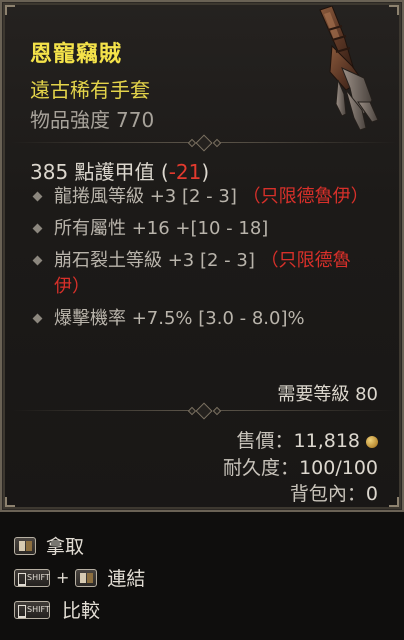 This screenshot has height=640, width=404. Describe the element at coordinates (63, 577) in the screenshot. I see `plus-sign: +` at that location.